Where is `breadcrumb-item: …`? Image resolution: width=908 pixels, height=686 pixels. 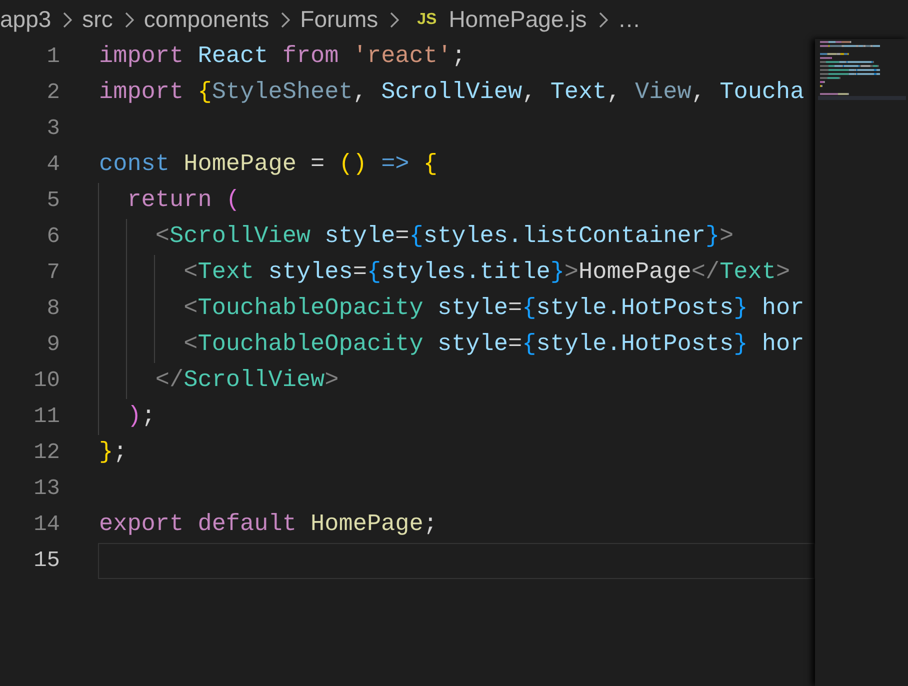 breadcrumb-item: … is located at coordinates (629, 19).